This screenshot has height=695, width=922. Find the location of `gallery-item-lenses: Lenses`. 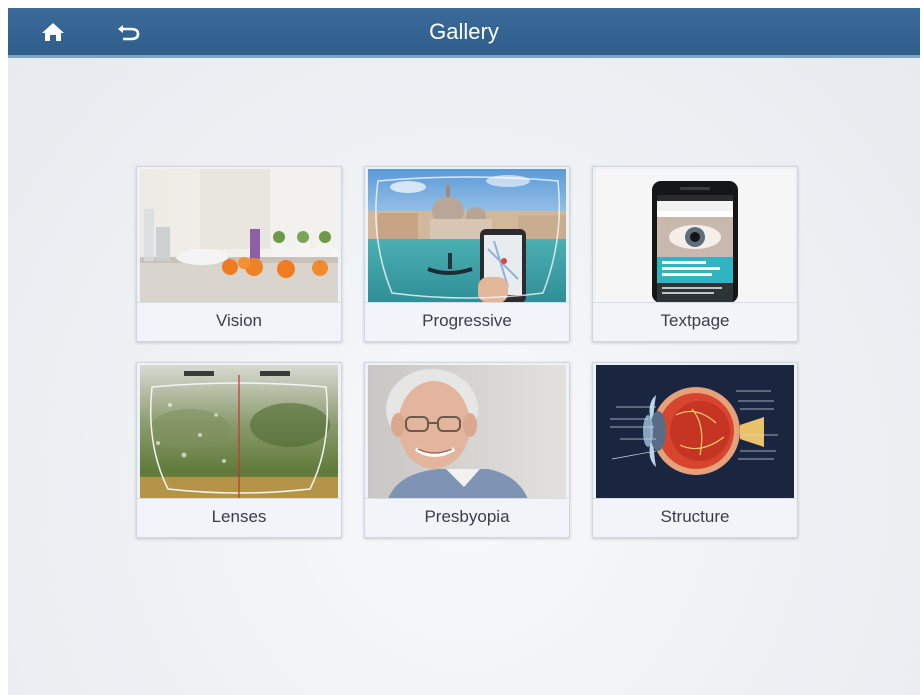

gallery-item-lenses: Lenses is located at coordinates (239, 450).